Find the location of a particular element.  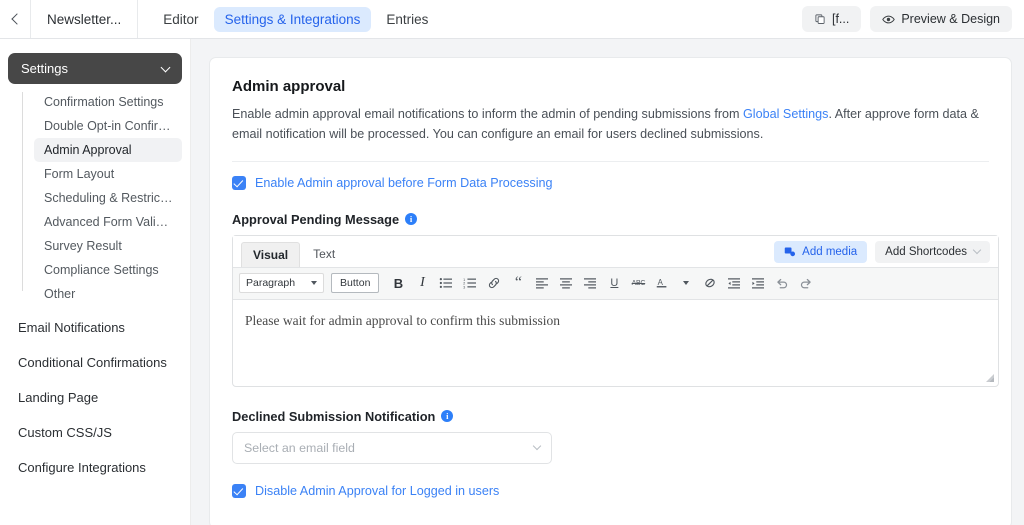

text-color-icon: A is located at coordinates (662, 283).